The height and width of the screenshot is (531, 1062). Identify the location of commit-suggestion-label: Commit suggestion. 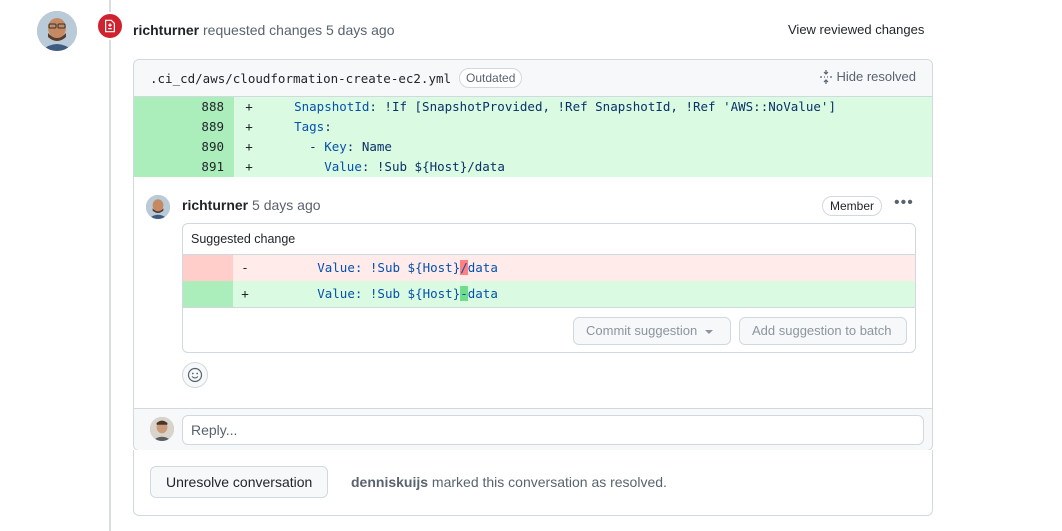
(642, 330).